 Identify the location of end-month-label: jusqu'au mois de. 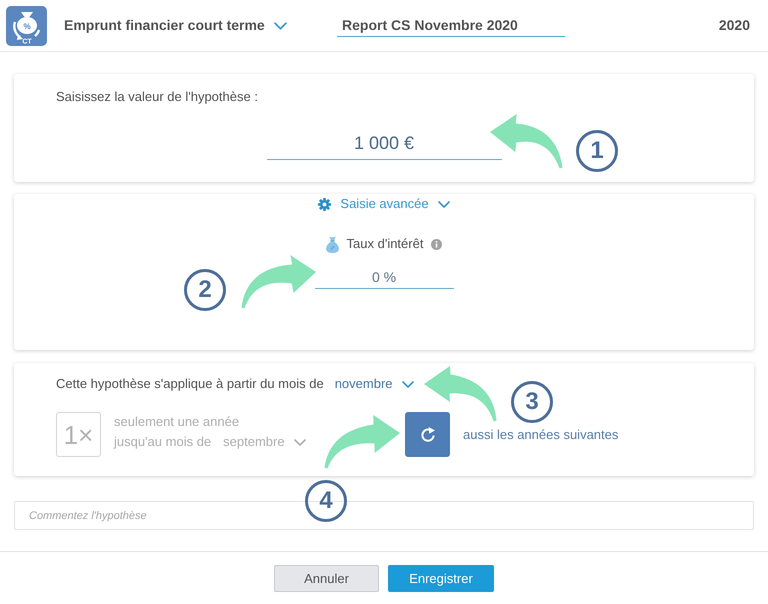
(163, 442).